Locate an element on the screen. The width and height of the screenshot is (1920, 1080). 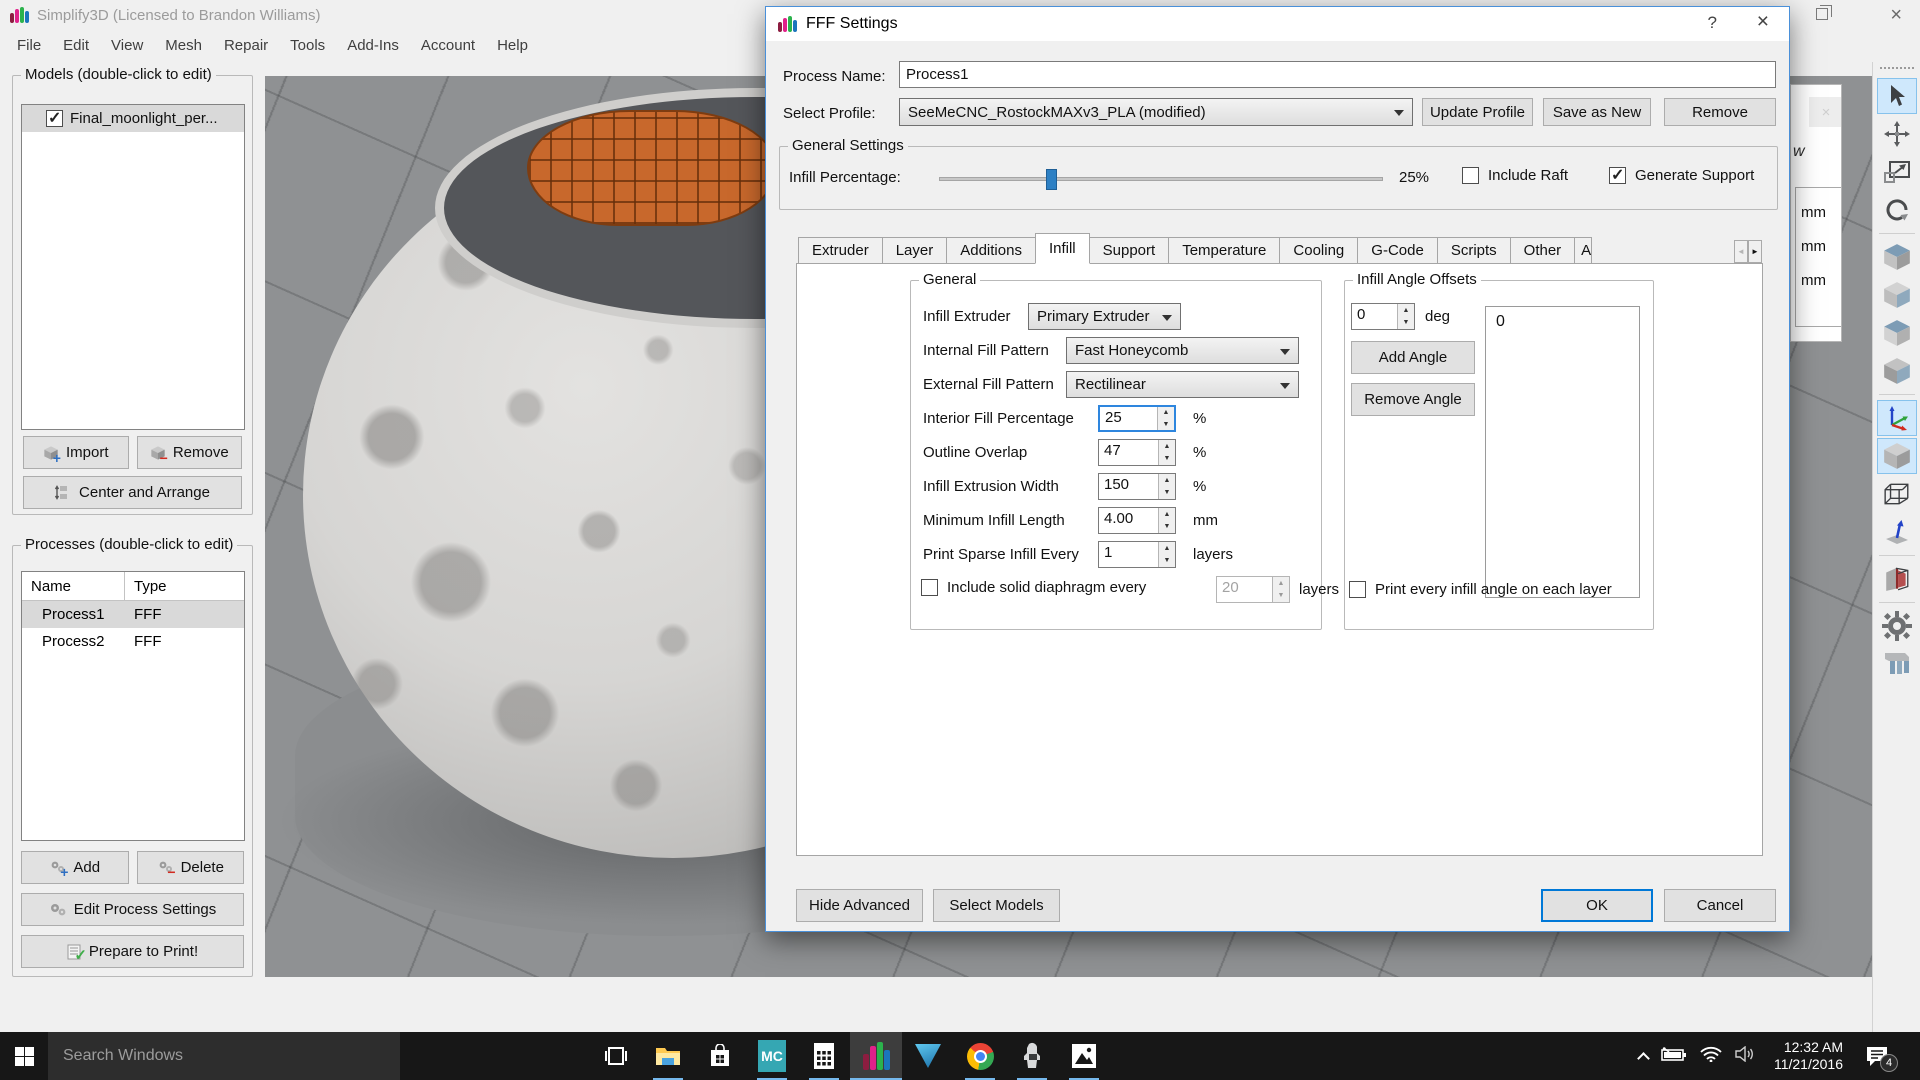
help-icon: ? is located at coordinates (1712, 23).